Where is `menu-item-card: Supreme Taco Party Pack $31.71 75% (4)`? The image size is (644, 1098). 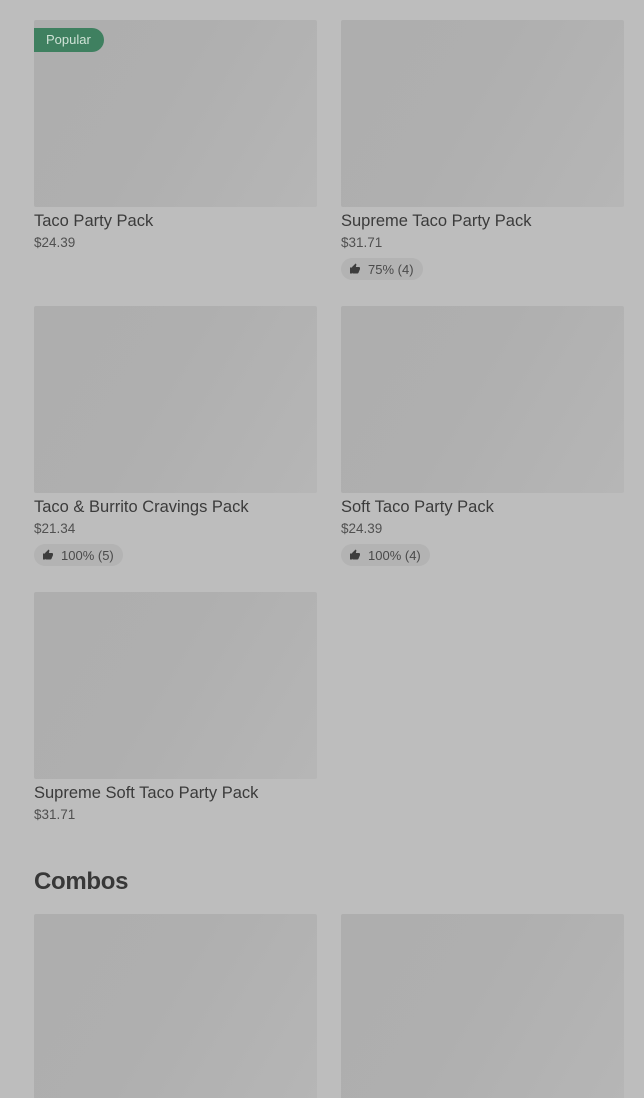 menu-item-card: Supreme Taco Party Pack $31.71 75% (4) is located at coordinates (482, 150).